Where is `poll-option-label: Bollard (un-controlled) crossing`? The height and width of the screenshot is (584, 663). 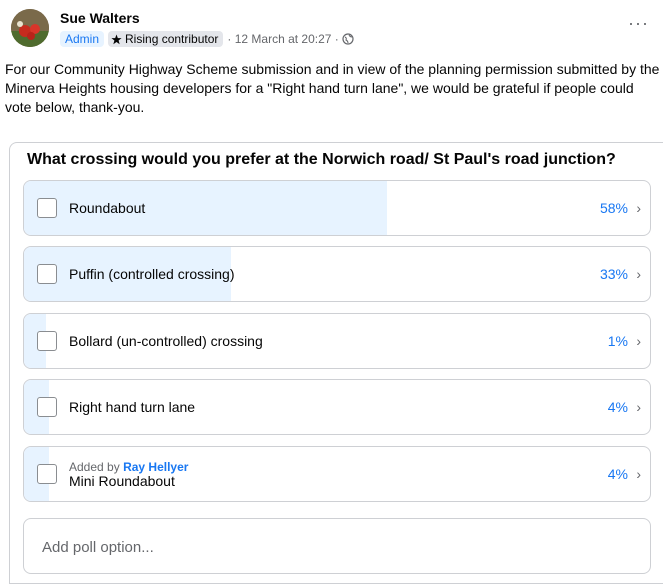
poll-option-label: Bollard (un-controlled) crossing is located at coordinates (166, 341).